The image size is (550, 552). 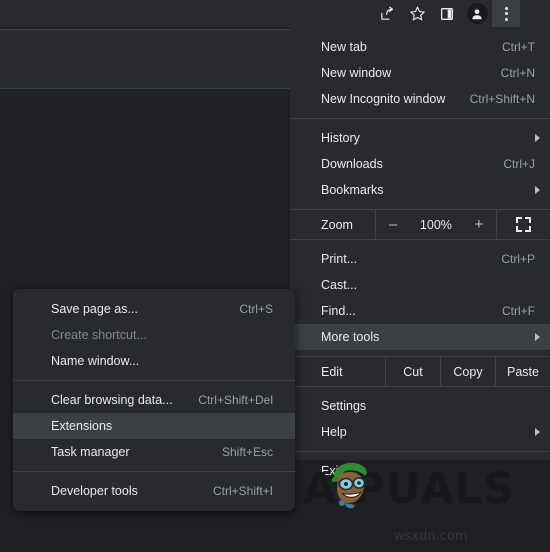 I want to click on fullscreen-button, so click(x=523, y=224).